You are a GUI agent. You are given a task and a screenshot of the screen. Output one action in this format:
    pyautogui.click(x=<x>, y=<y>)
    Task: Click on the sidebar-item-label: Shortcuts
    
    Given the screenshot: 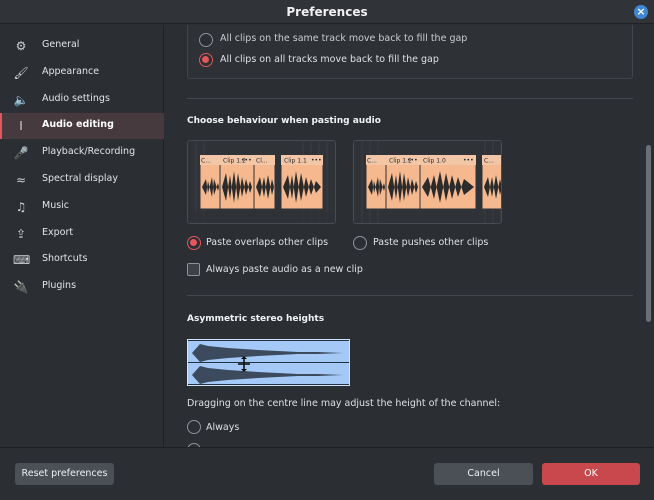 What is the action you would take?
    pyautogui.click(x=65, y=258)
    